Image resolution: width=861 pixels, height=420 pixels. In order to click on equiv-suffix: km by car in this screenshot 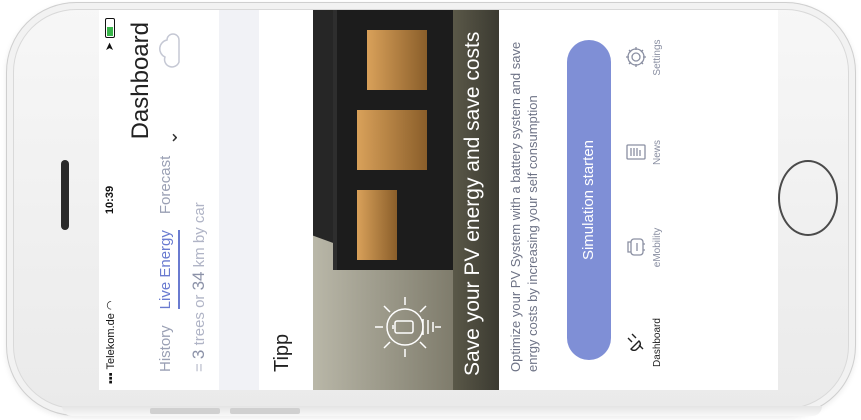, I will do `click(199, 237)`.